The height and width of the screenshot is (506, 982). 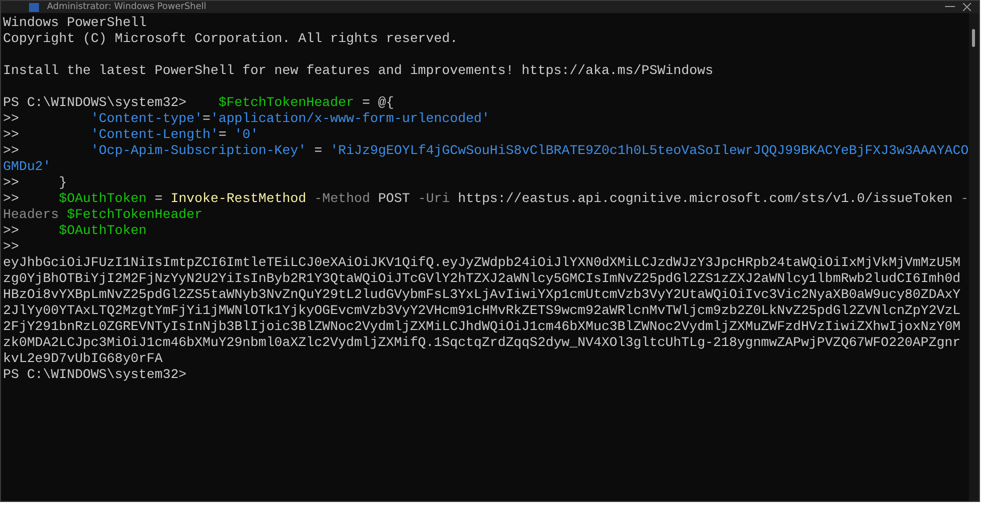 What do you see at coordinates (11, 247) in the screenshot?
I see `terminal-line: >>` at bounding box center [11, 247].